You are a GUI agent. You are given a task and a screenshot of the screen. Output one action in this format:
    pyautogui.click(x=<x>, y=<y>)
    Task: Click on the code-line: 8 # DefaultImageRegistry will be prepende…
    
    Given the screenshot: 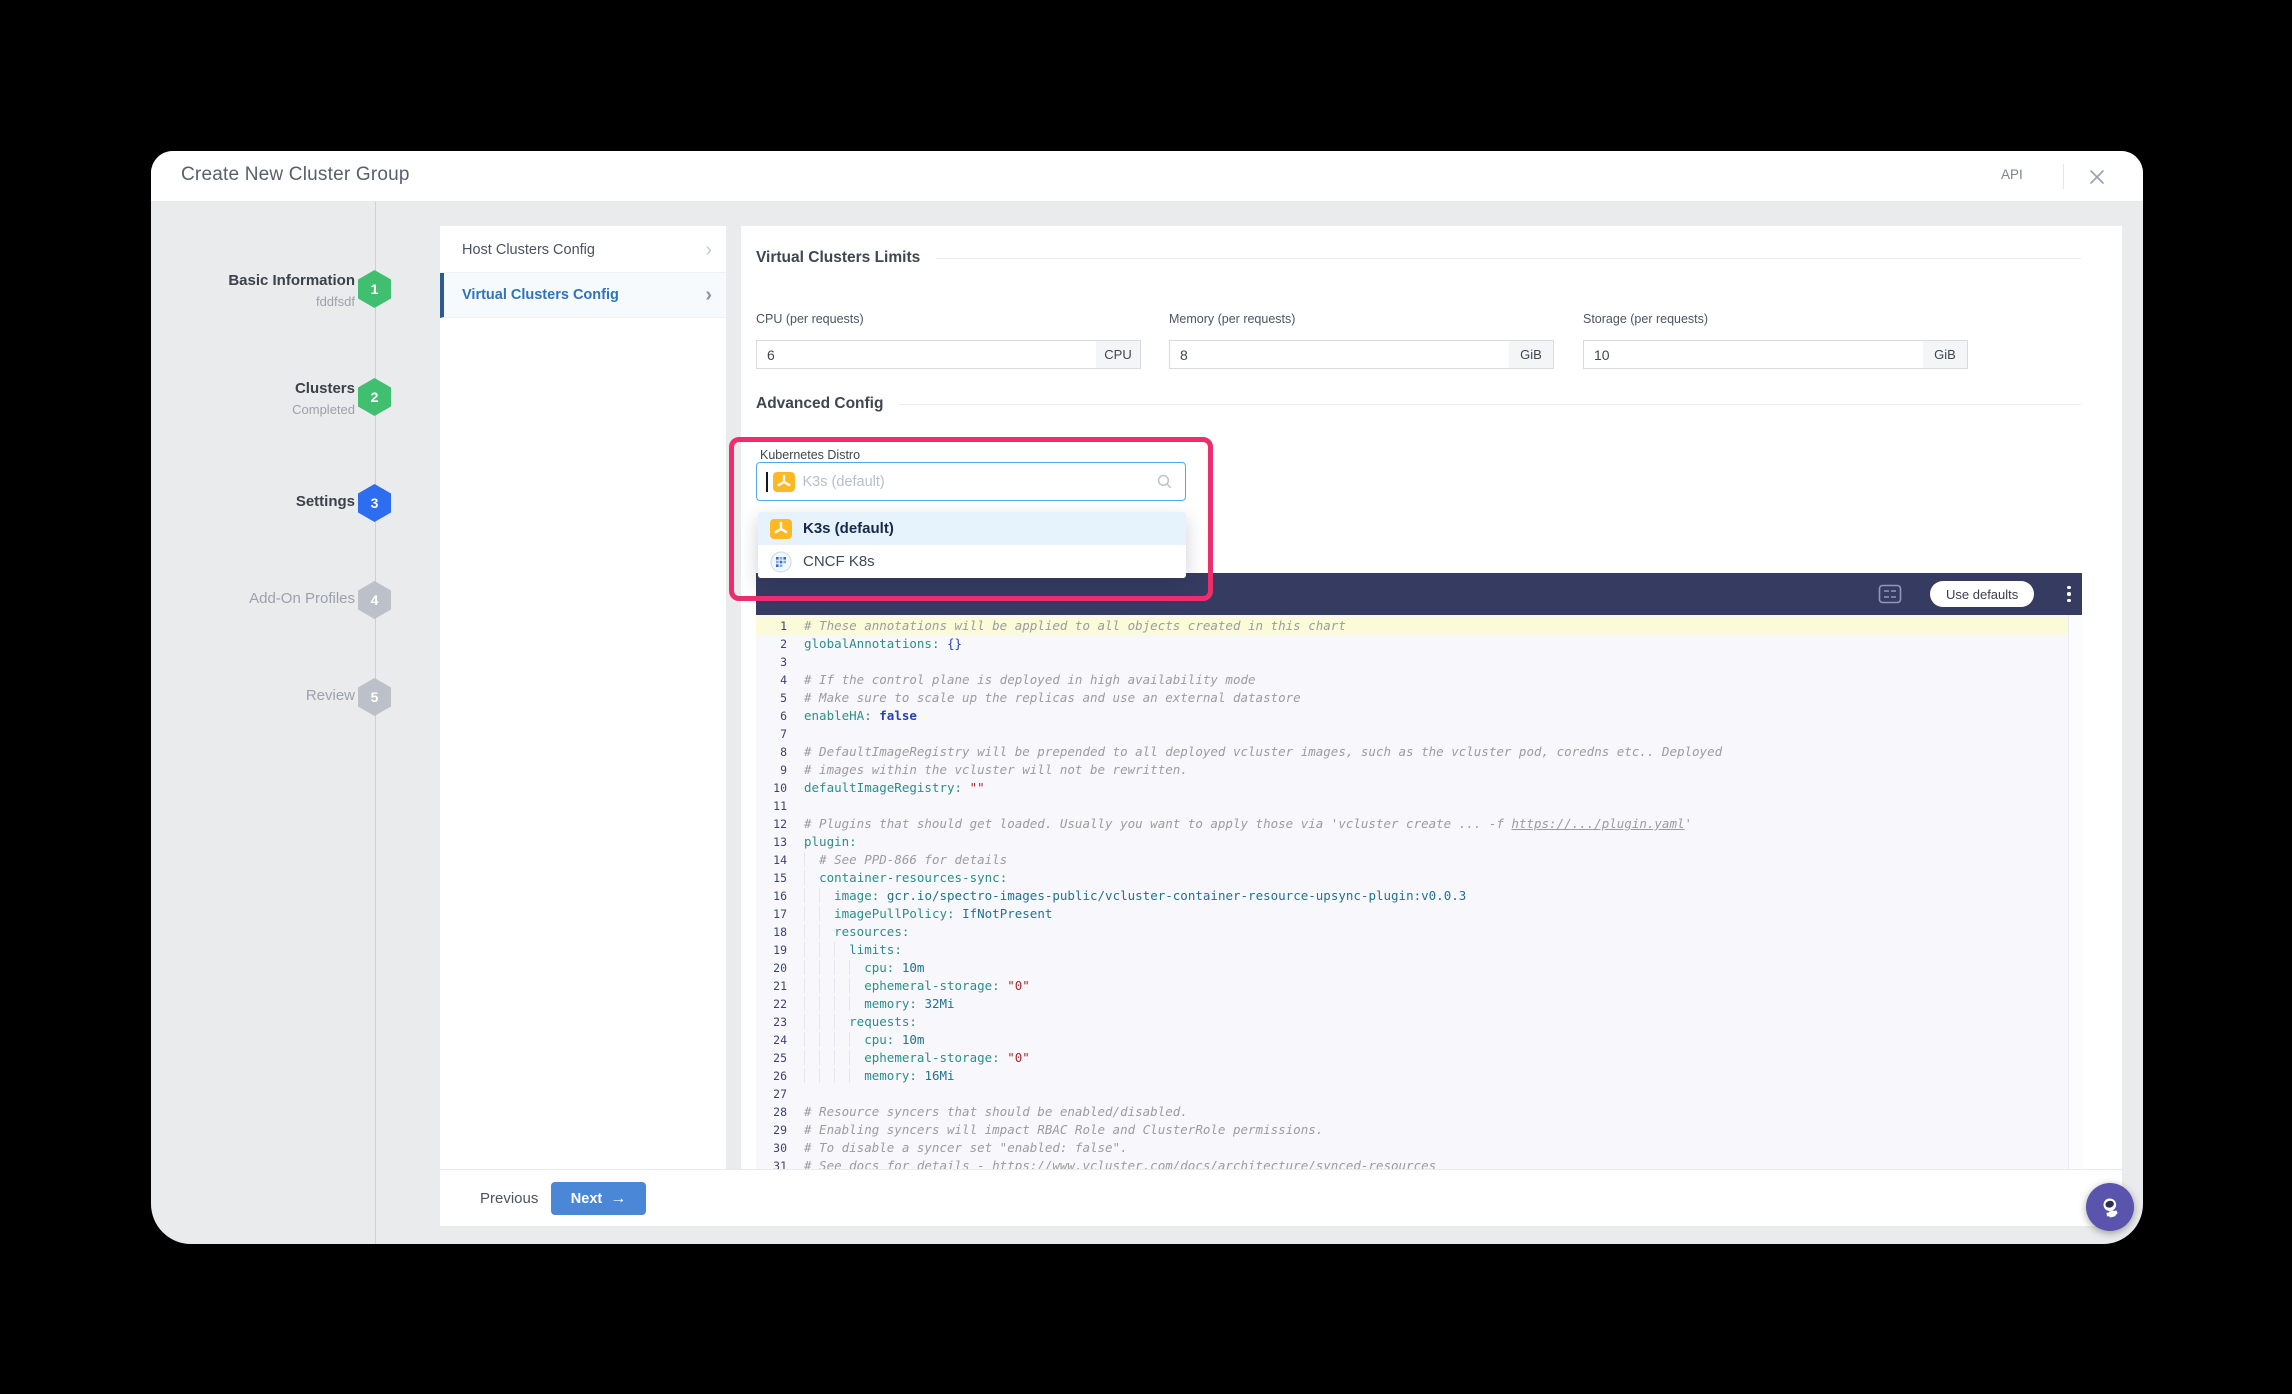 What is the action you would take?
    pyautogui.click(x=1412, y=752)
    